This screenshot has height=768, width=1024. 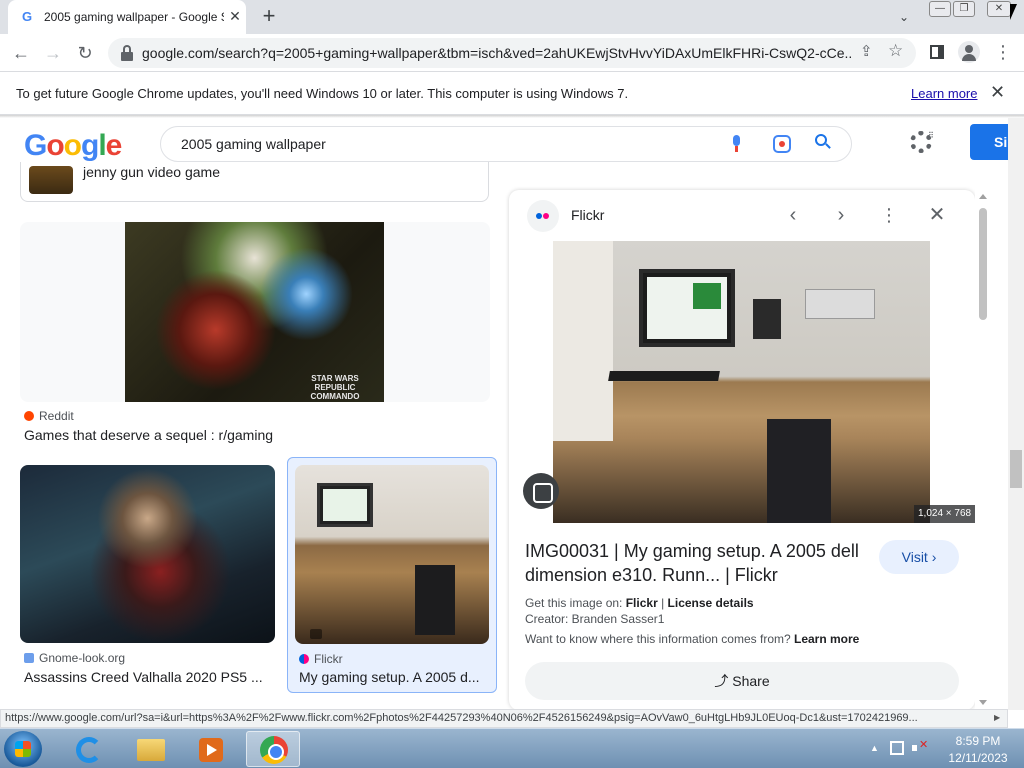 What do you see at coordinates (51, 180) in the screenshot?
I see `result-thumbnail` at bounding box center [51, 180].